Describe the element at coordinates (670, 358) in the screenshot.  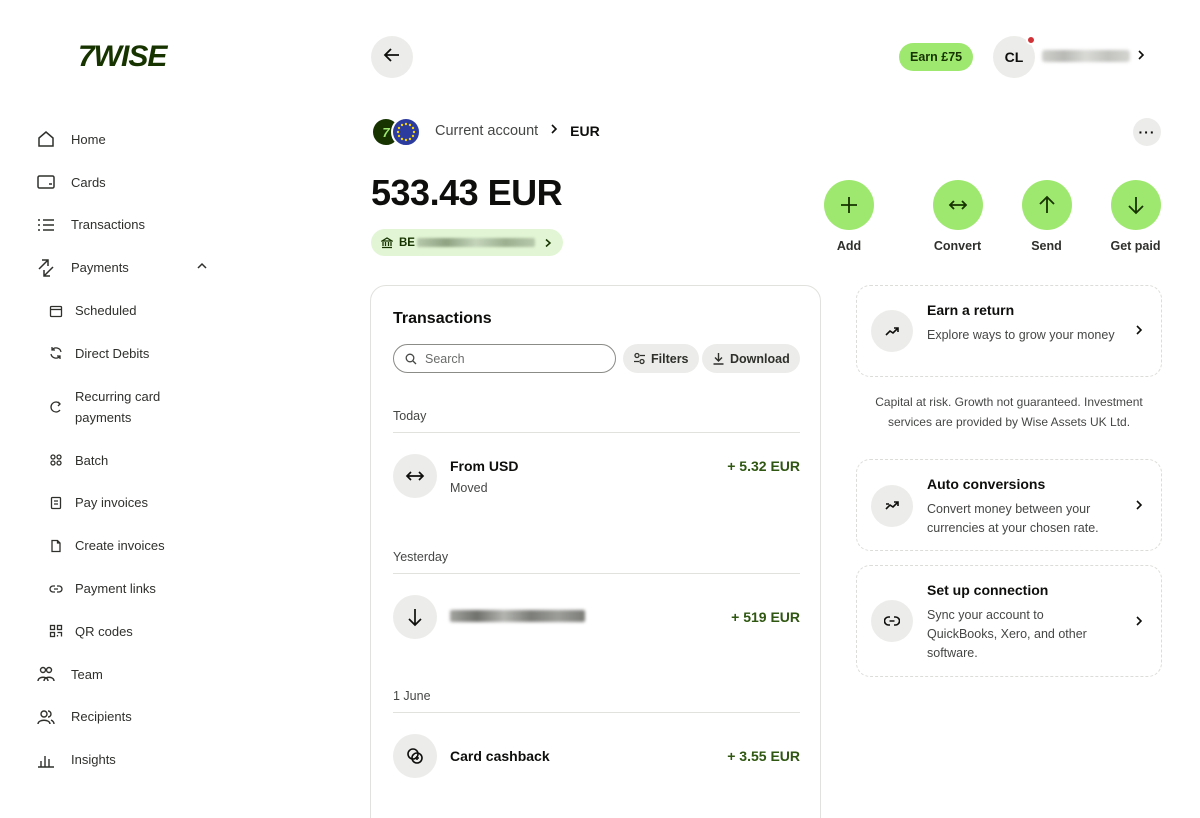
I see `filters-label: Filters` at that location.